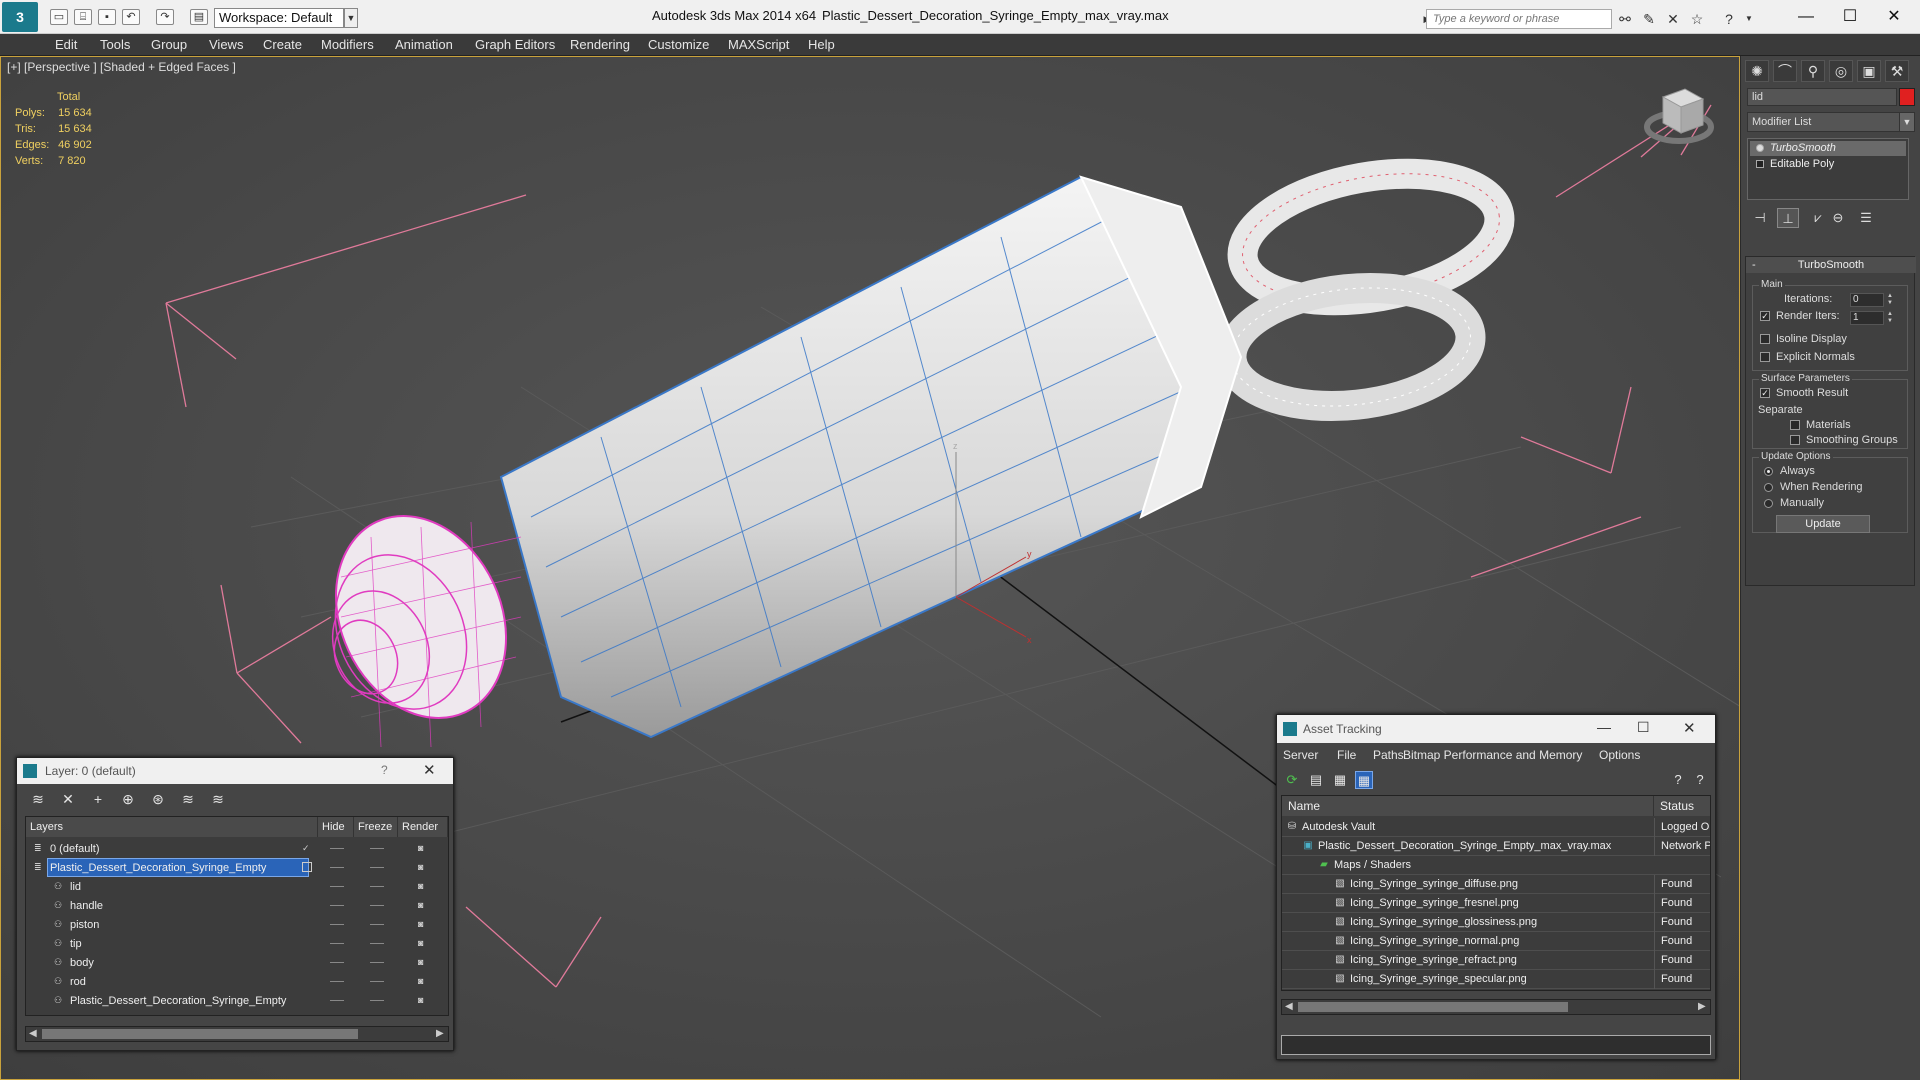  I want to click on render-iters-checkbox: ✓, so click(1765, 316).